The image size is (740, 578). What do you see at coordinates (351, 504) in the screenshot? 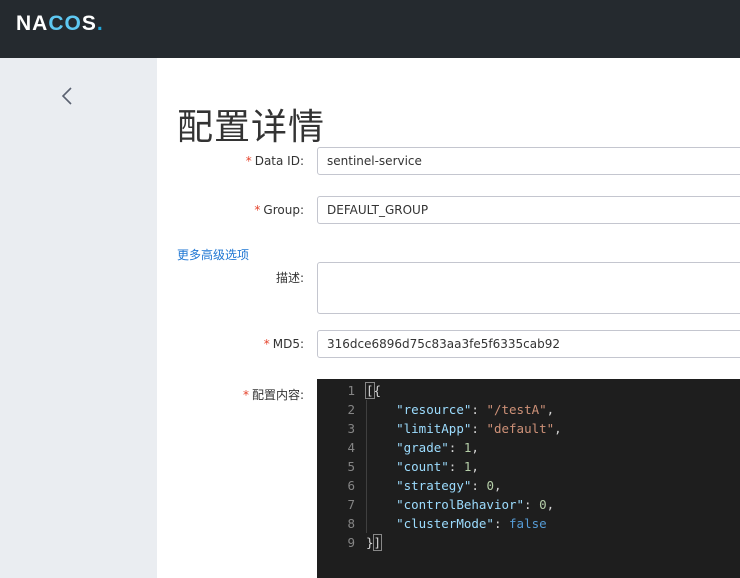
I see `line-number: 7` at bounding box center [351, 504].